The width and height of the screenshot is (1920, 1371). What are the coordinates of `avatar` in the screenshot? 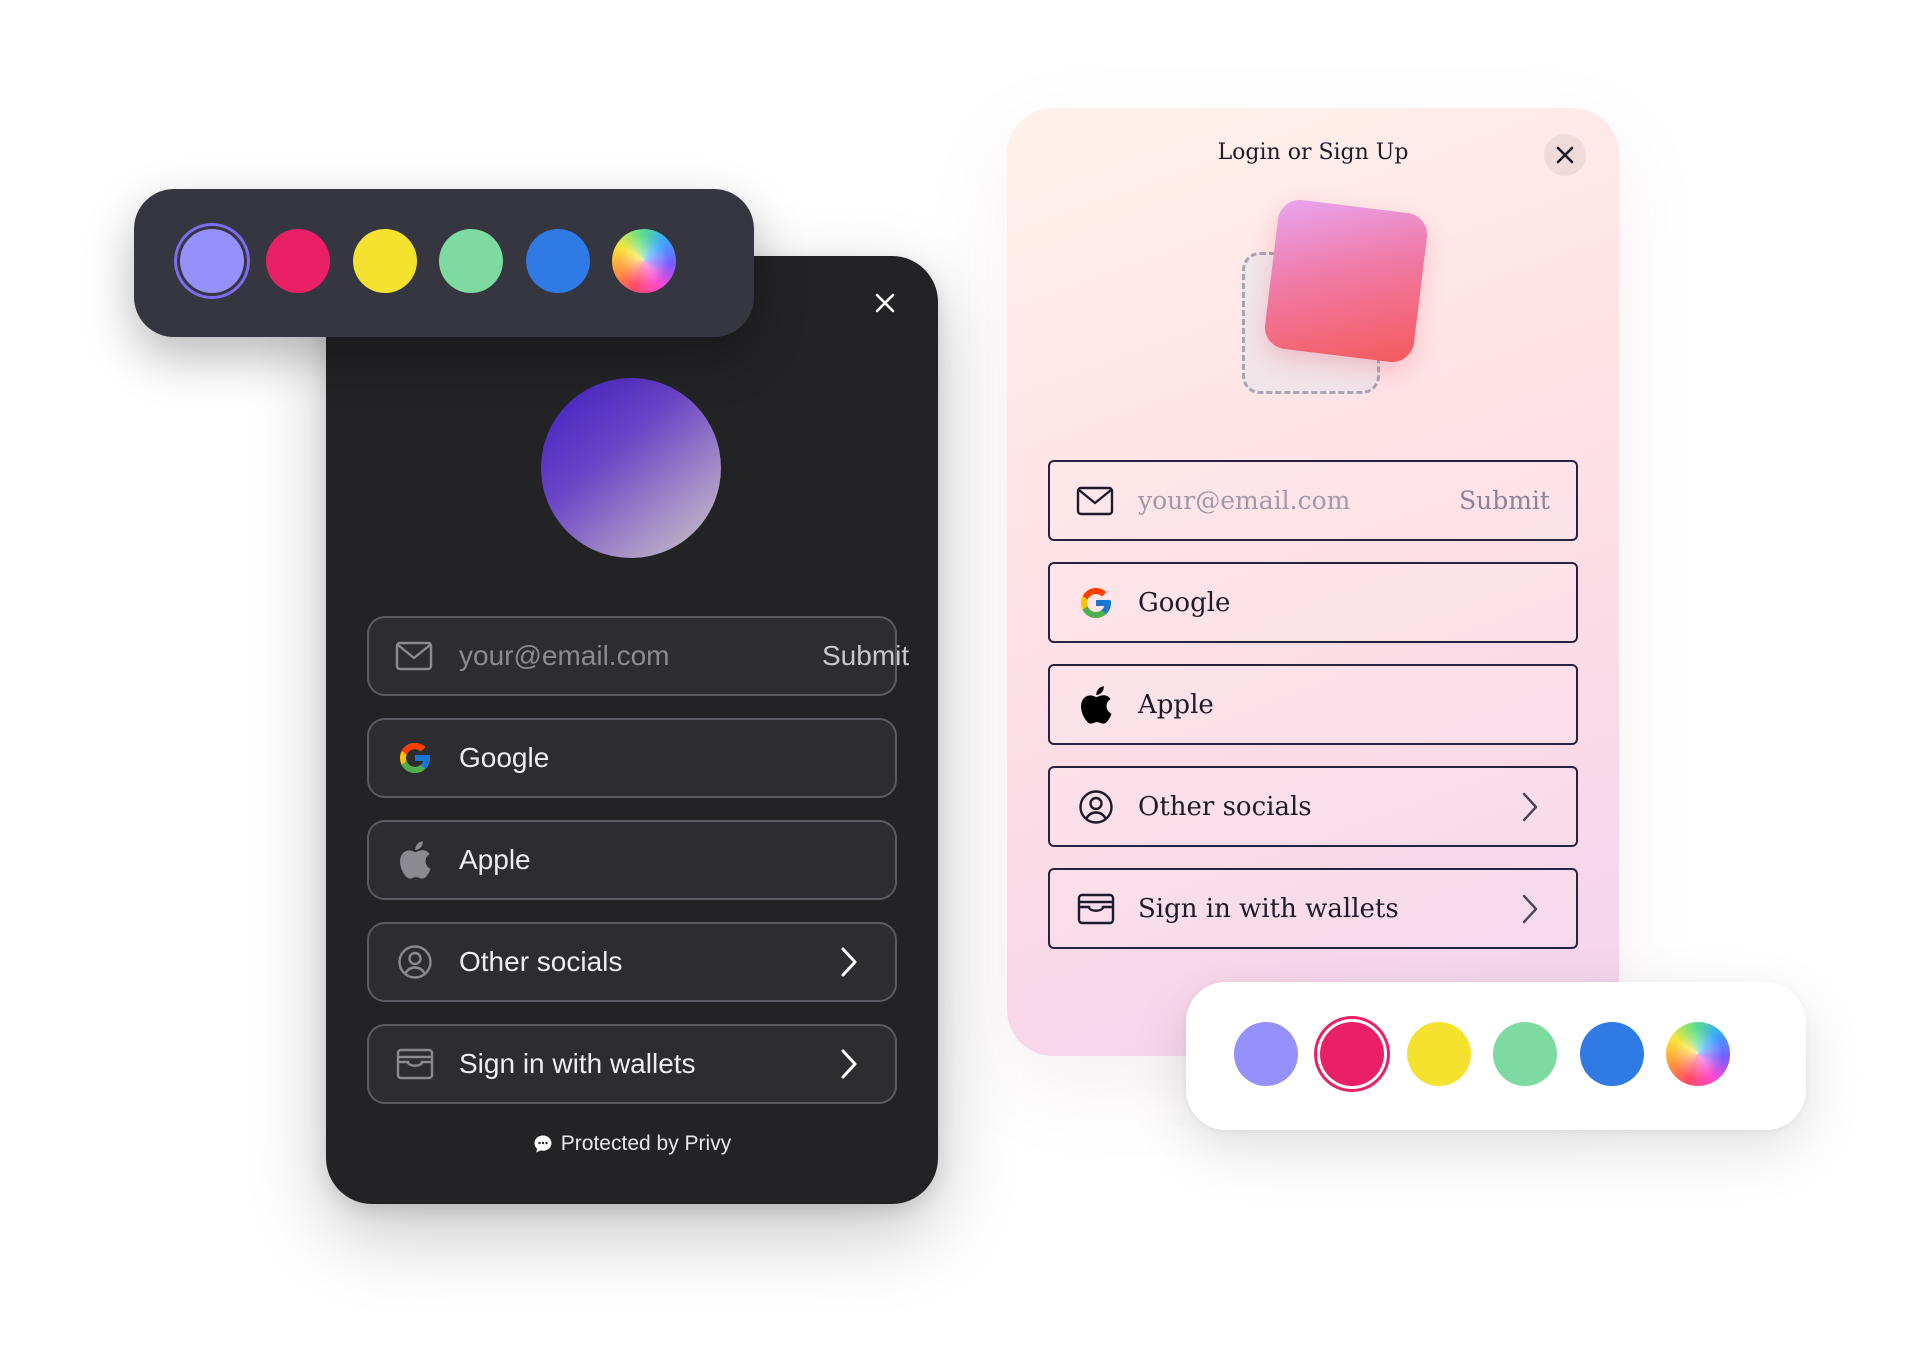 It's located at (631, 468).